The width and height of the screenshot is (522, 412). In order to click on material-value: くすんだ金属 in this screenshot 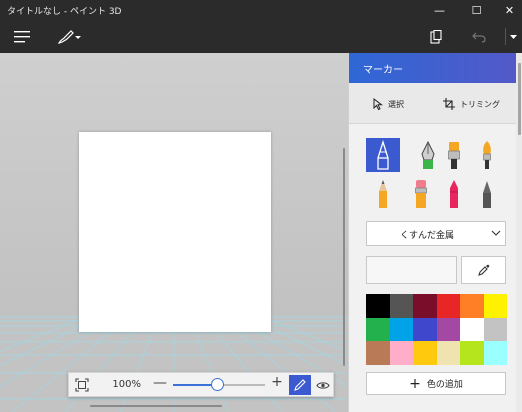, I will do `click(426, 236)`.